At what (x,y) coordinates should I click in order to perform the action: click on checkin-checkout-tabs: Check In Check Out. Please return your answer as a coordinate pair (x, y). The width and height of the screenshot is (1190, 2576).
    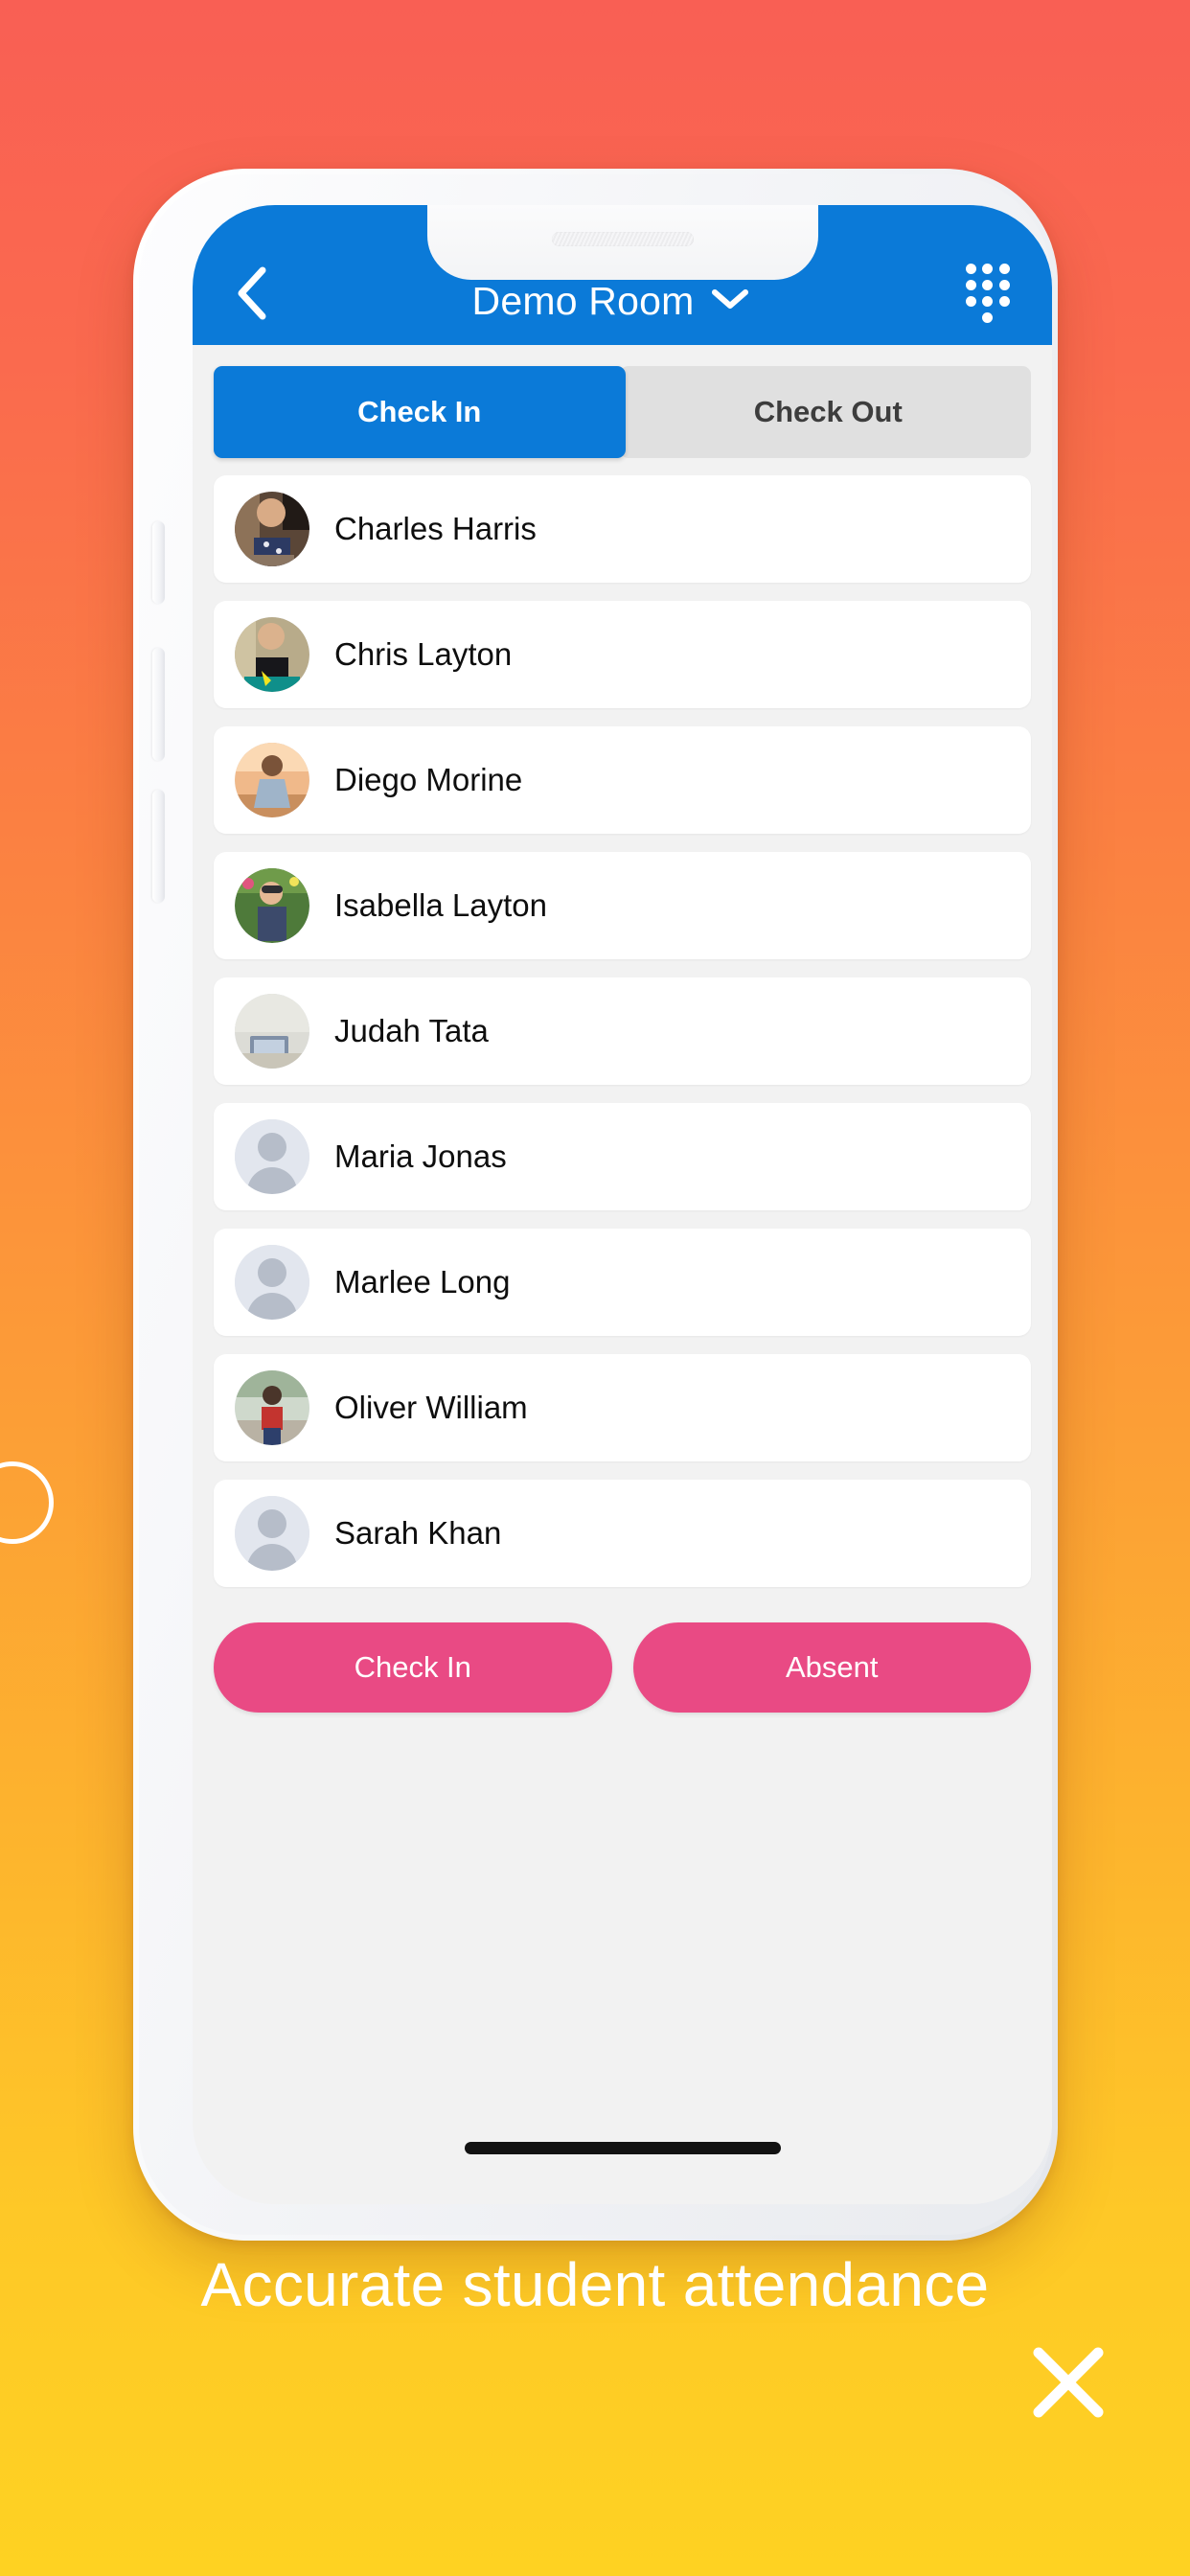
    Looking at the image, I should click on (622, 410).